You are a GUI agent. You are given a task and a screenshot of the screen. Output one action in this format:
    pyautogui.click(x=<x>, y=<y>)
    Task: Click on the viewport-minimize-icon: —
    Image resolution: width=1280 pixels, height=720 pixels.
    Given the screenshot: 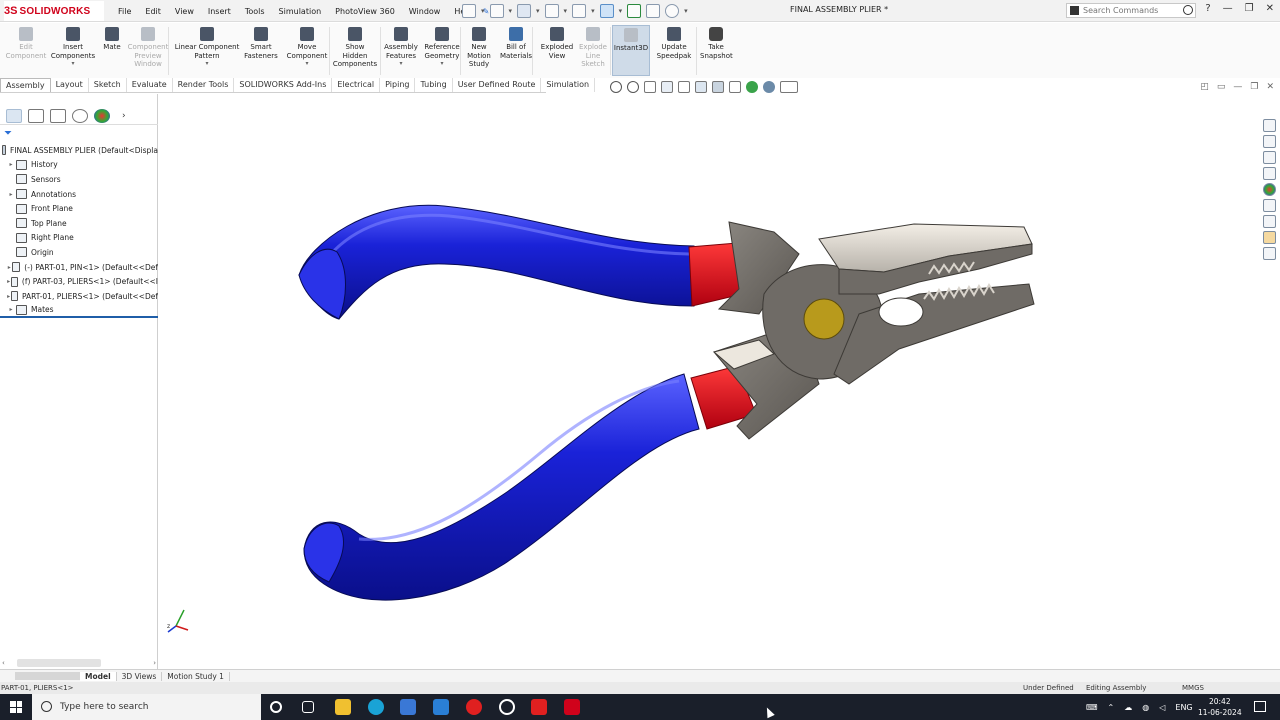 What is the action you would take?
    pyautogui.click(x=1237, y=87)
    